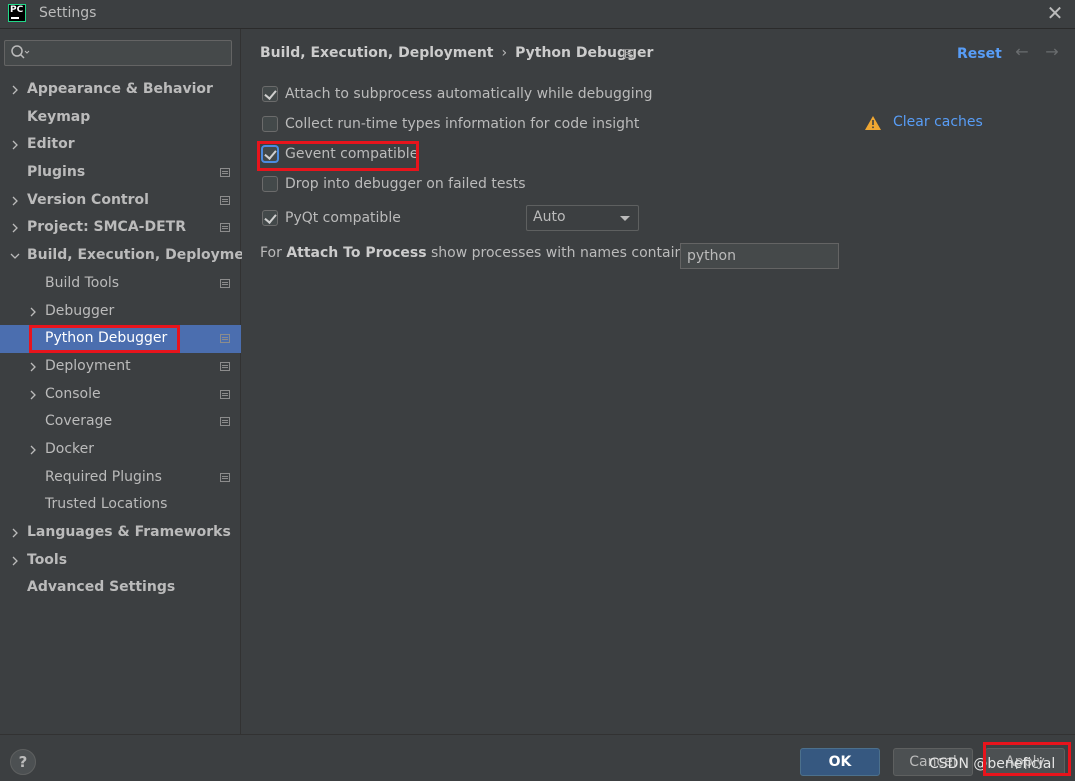  I want to click on pyqt-checkbox, so click(270, 218).